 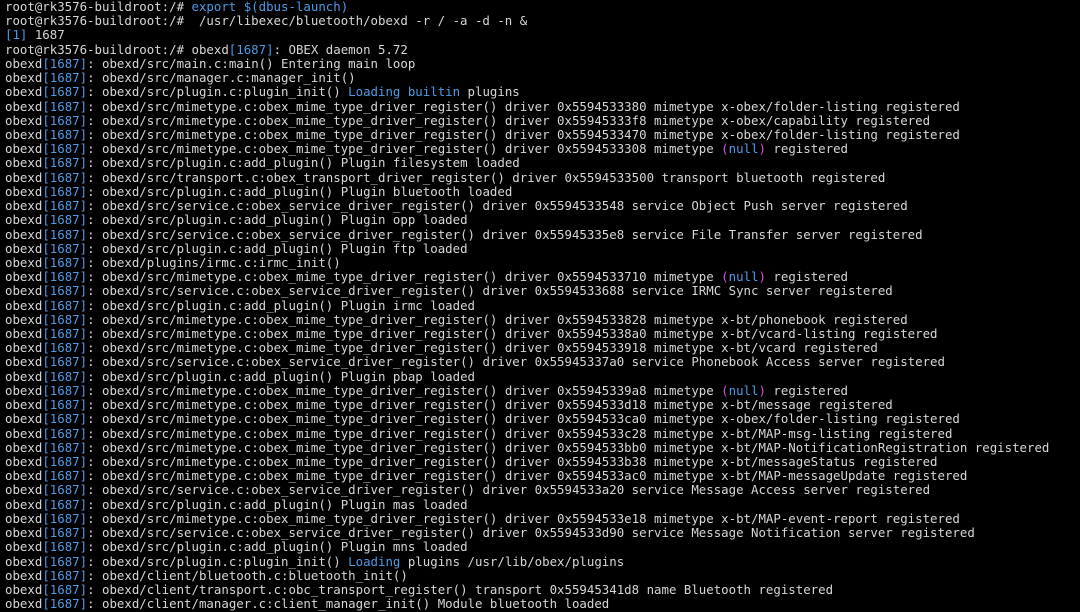 I want to click on highlighted-text: [1], so click(x=16, y=35).